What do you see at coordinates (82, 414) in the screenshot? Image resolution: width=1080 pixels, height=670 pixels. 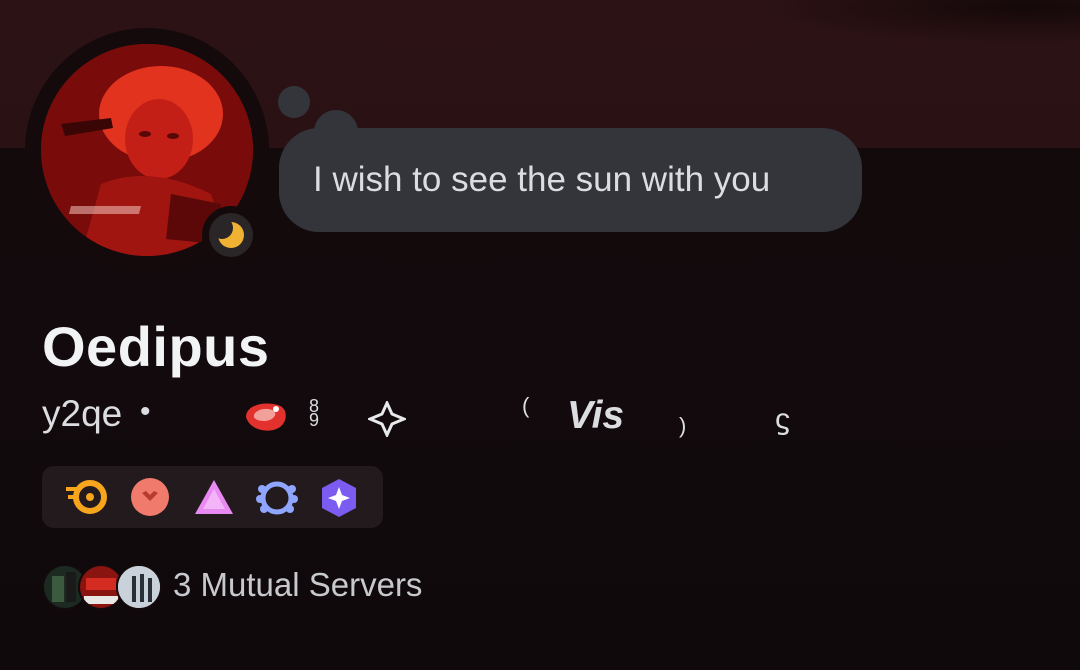 I see `username: y2qe` at bounding box center [82, 414].